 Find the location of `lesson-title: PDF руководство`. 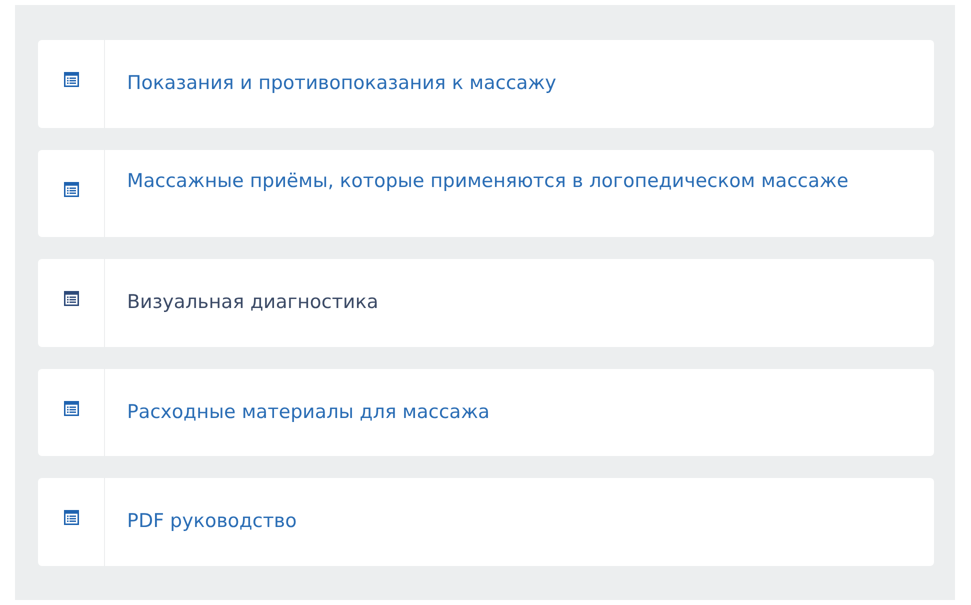

lesson-title: PDF руководство is located at coordinates (212, 521).